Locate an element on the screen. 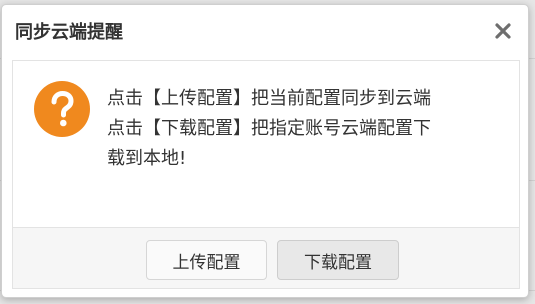 This screenshot has height=304, width=535. message-line: 点击【下载配置】把指定账号云端配置下 is located at coordinates (269, 128).